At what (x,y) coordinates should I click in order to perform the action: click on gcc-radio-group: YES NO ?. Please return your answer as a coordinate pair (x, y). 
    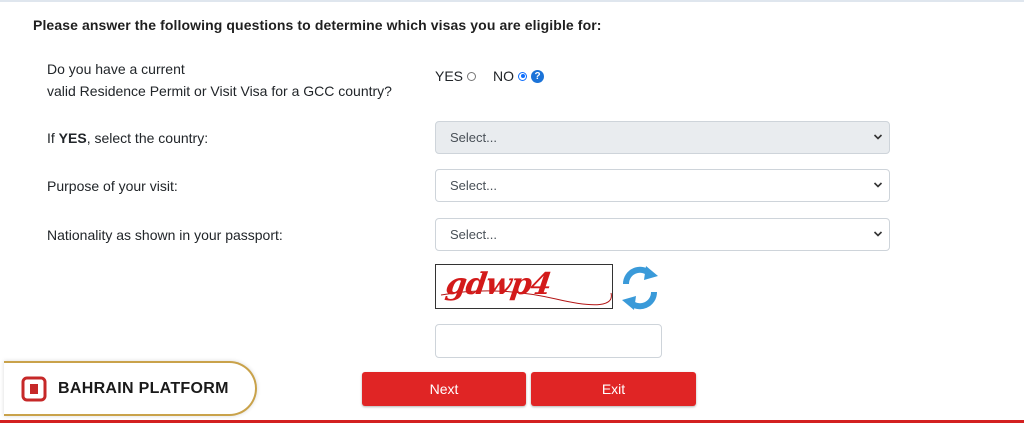
    Looking at the image, I should click on (490, 76).